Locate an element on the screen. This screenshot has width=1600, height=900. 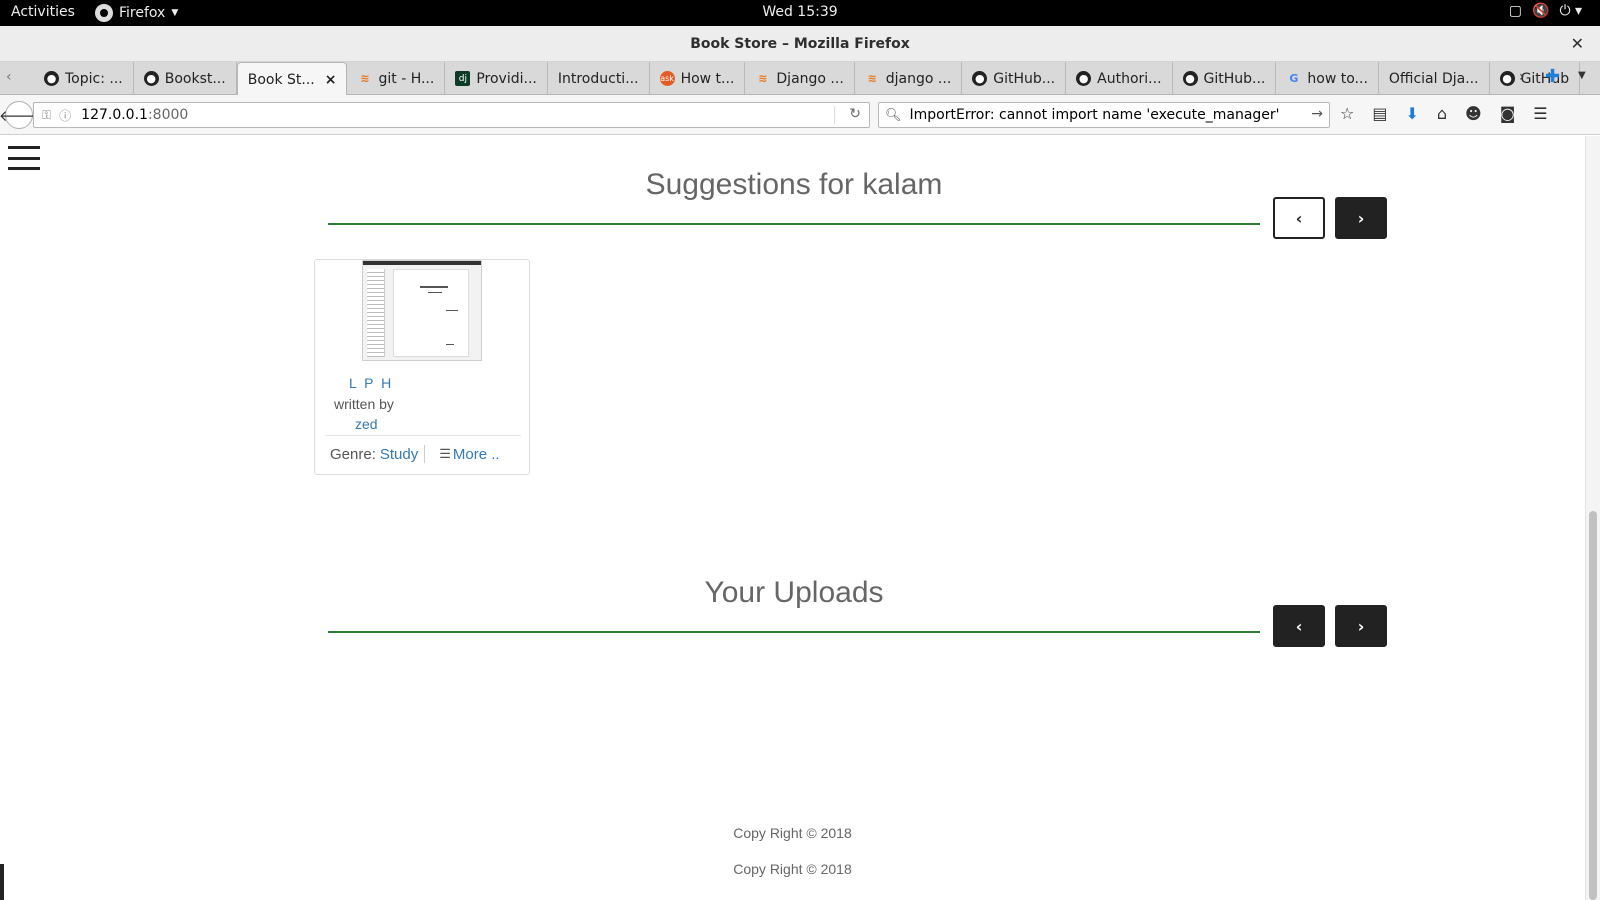
suggestions-divider is located at coordinates (794, 224).